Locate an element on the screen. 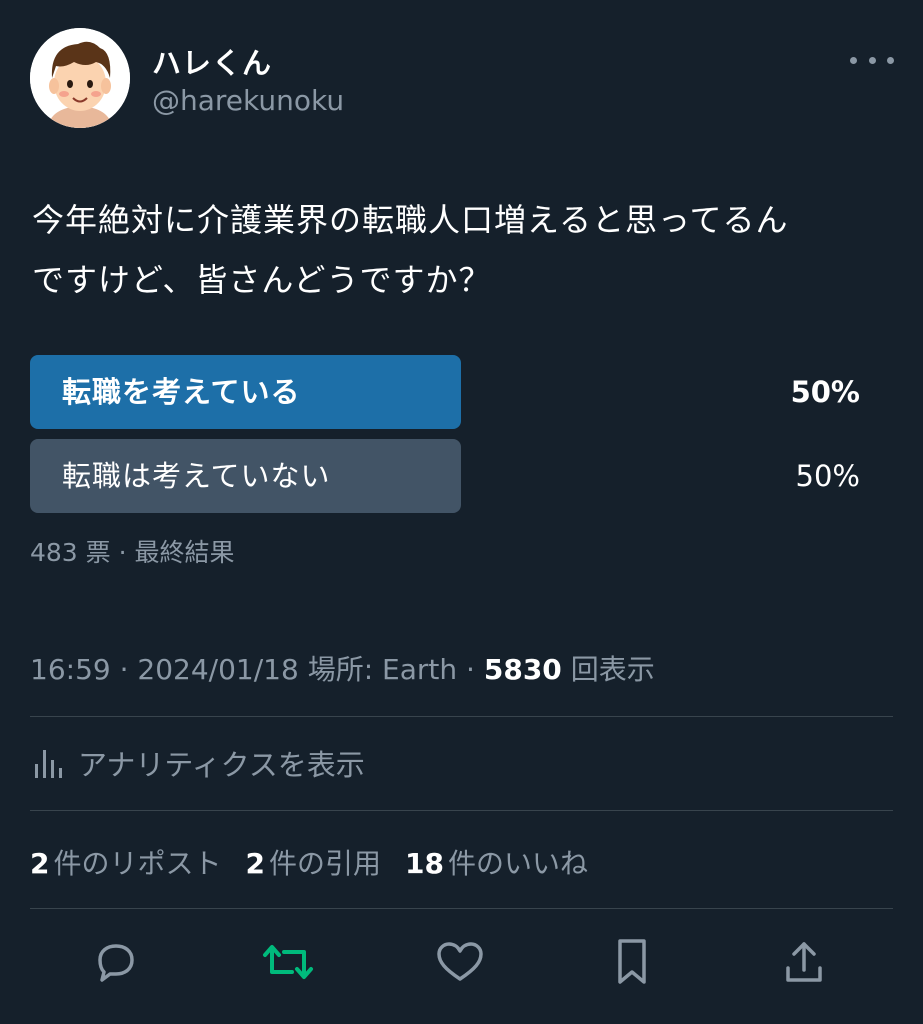 The image size is (923, 1024). analytics-link: アナリティクスを表示 is located at coordinates (198, 763).